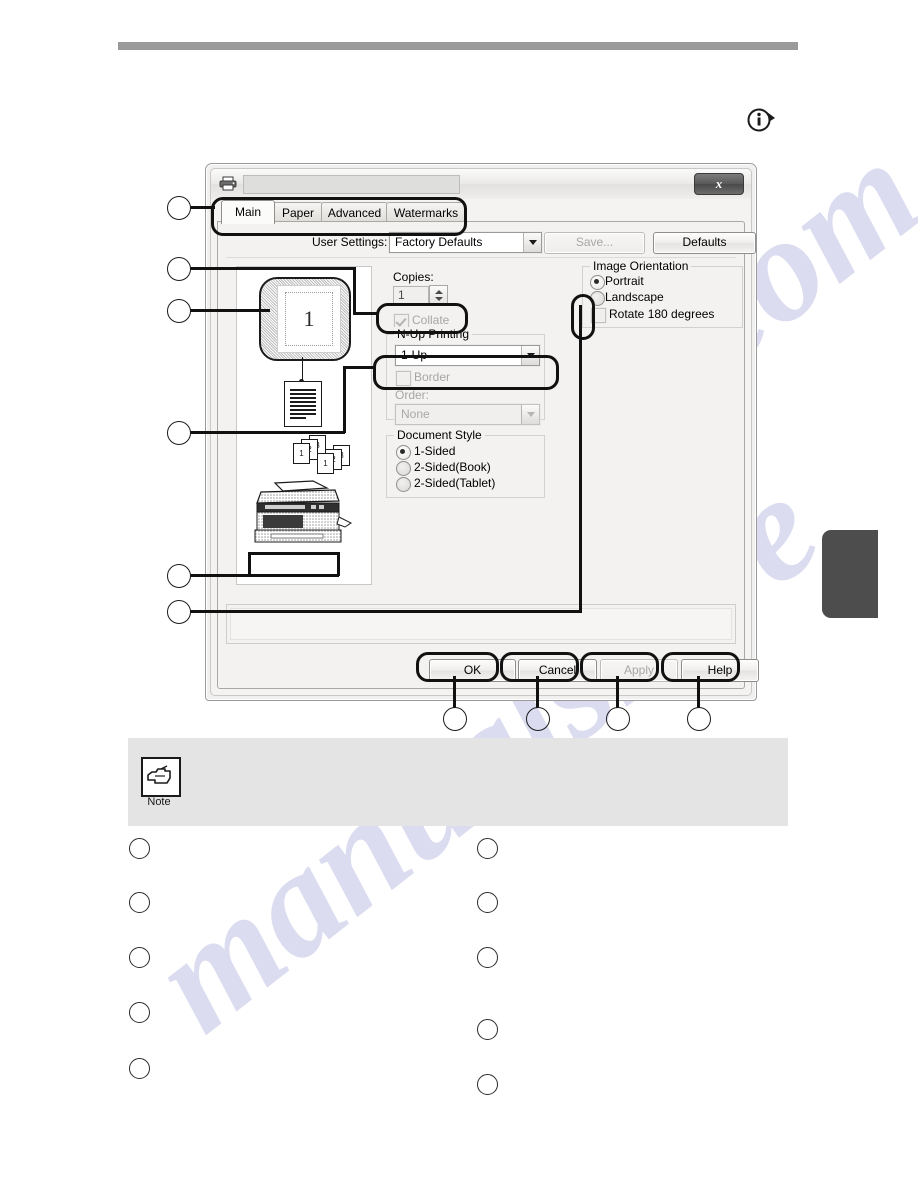 Image resolution: width=918 pixels, height=1188 pixels. Describe the element at coordinates (467, 355) in the screenshot. I see `nup-combo: 1-Up` at that location.